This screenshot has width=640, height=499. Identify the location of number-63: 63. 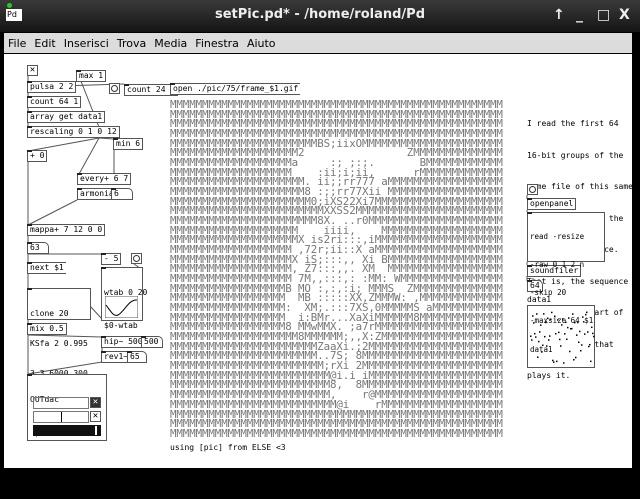
(38, 248).